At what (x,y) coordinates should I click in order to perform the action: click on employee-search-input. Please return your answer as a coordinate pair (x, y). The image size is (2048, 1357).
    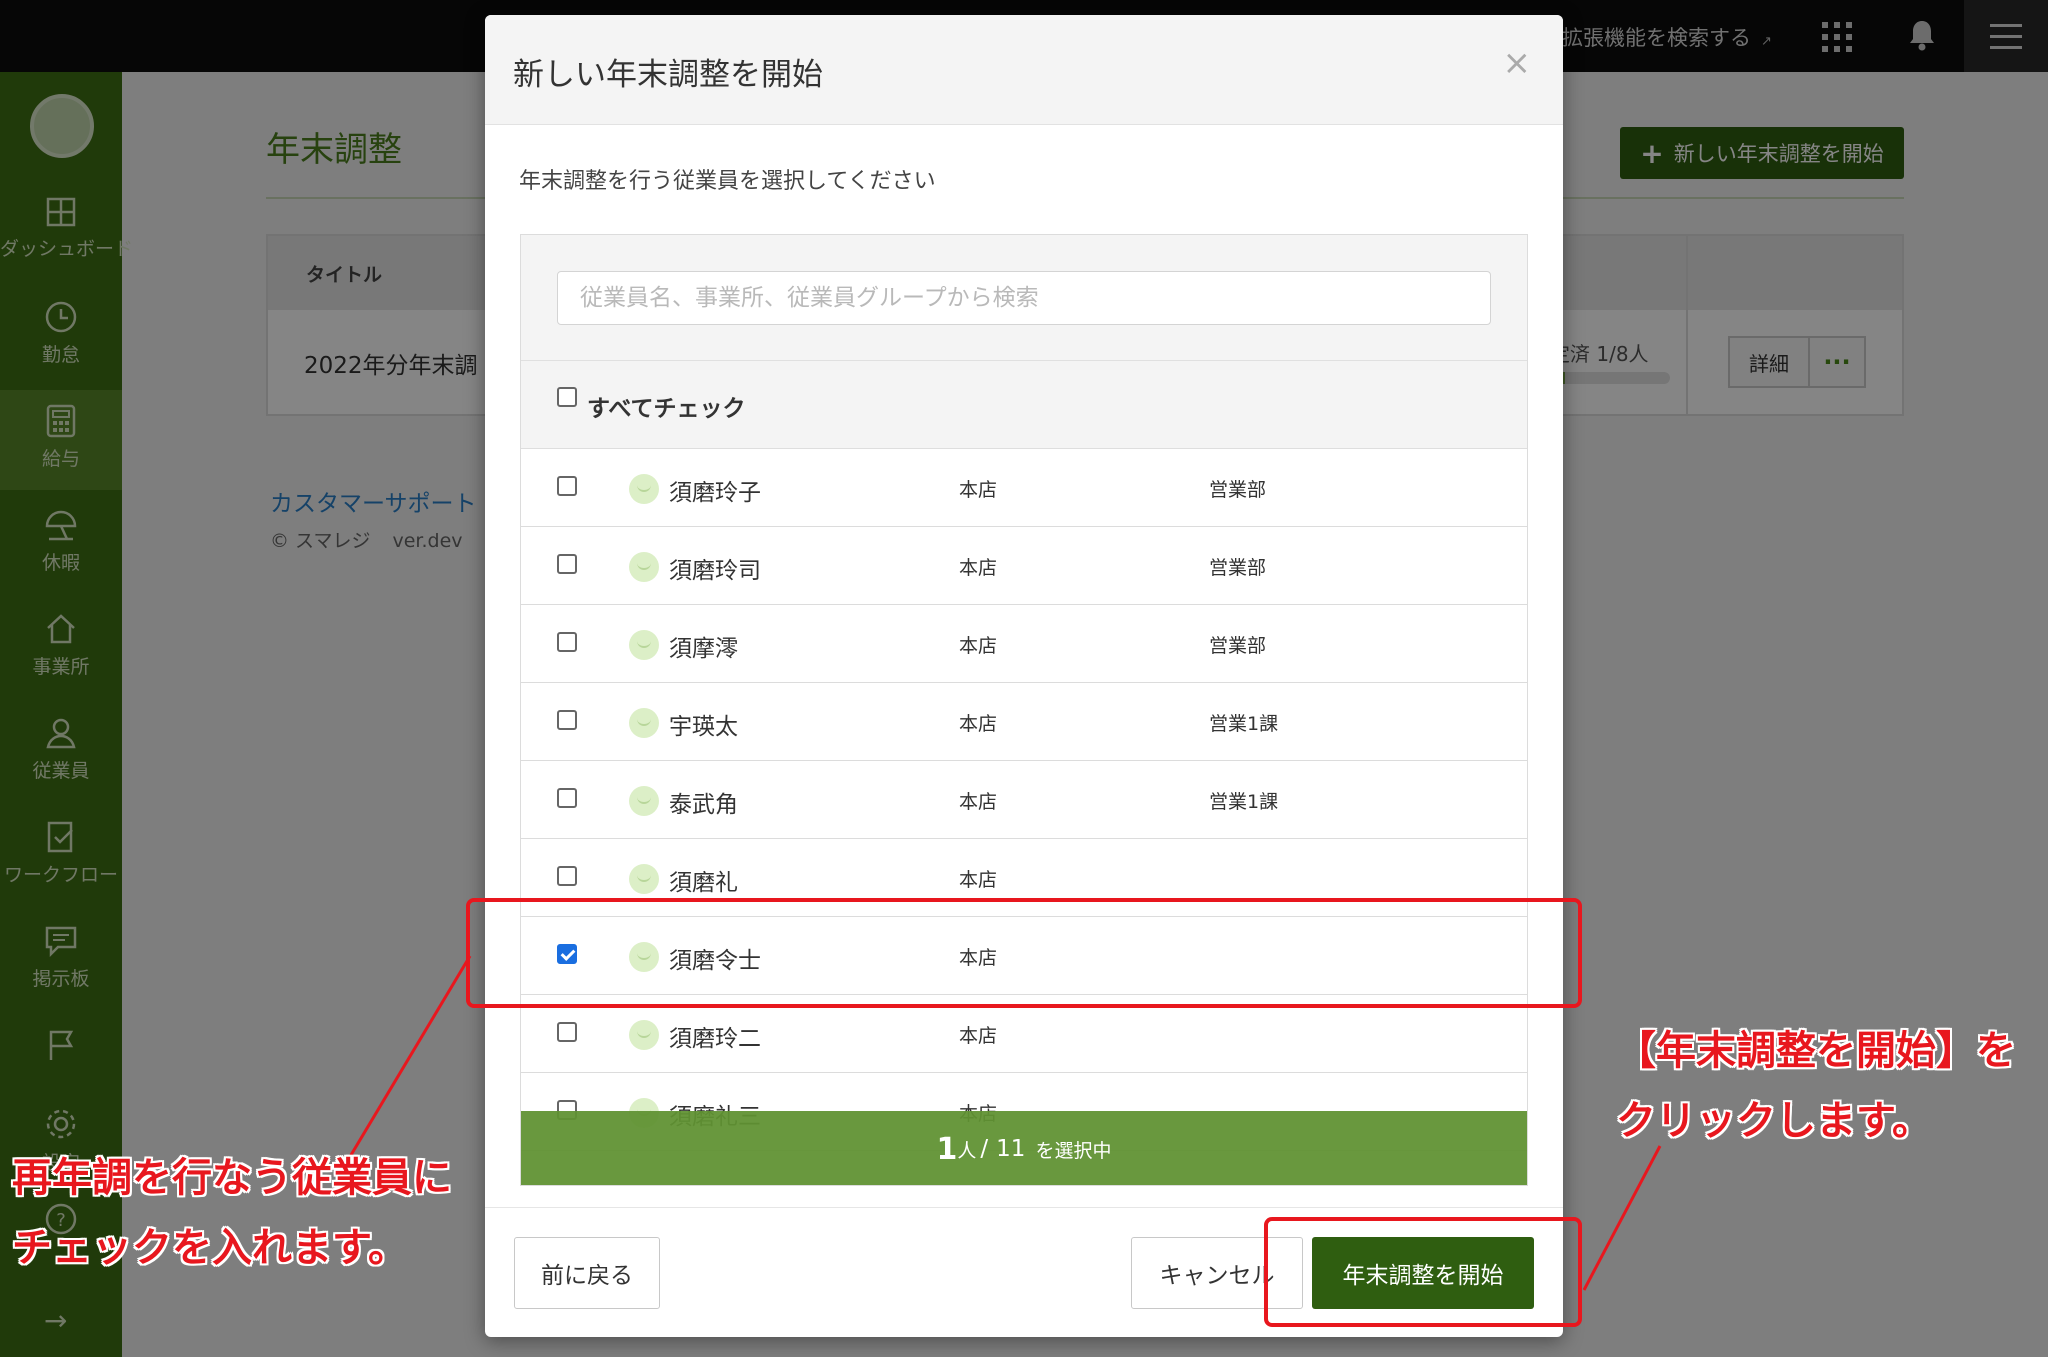
    Looking at the image, I should click on (1024, 298).